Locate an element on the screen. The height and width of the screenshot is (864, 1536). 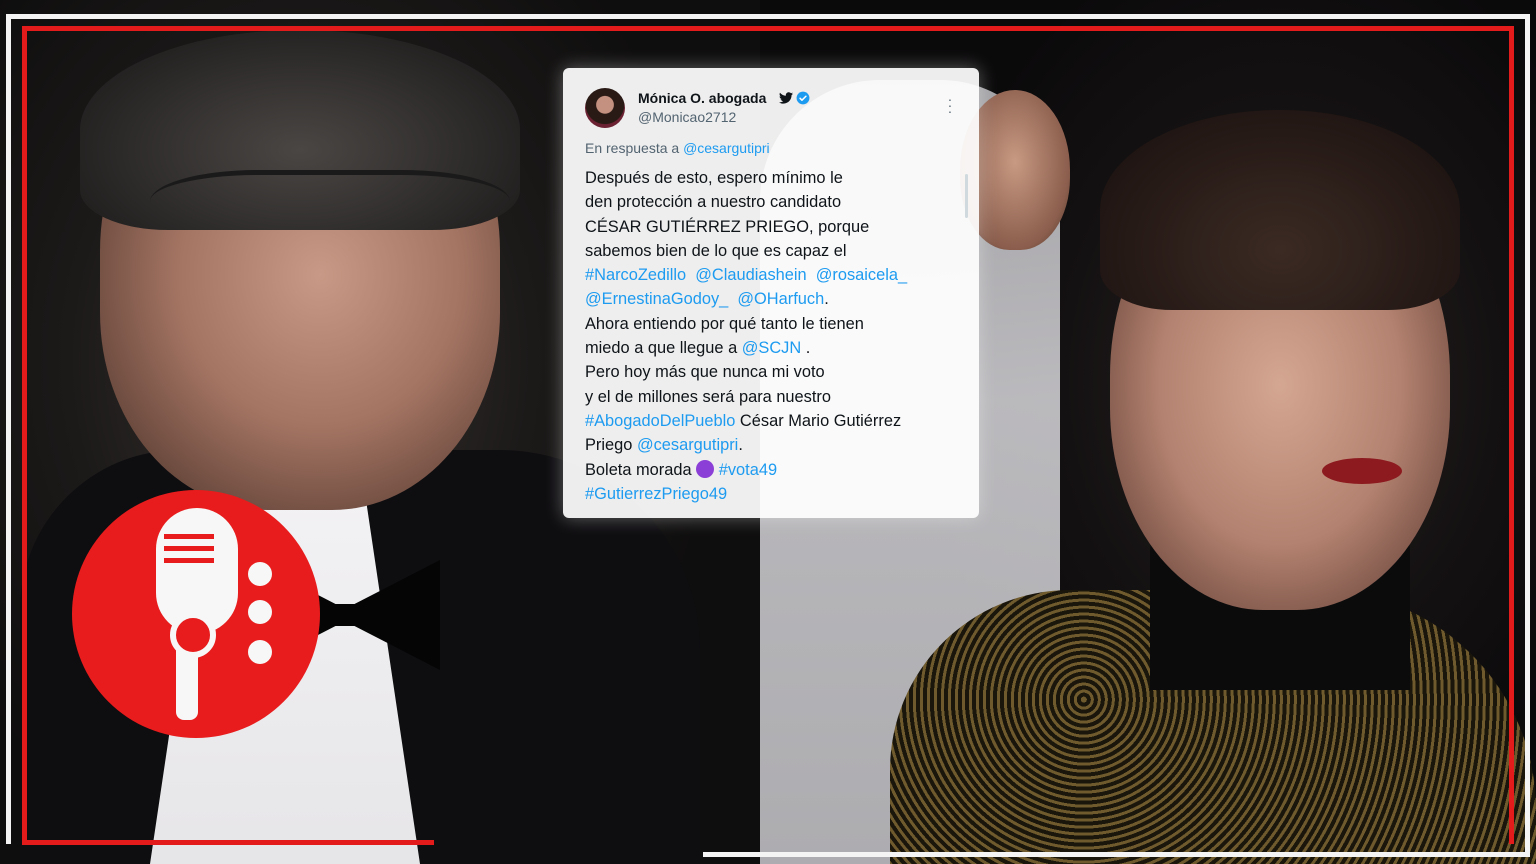
reply-prefix: En respuesta a is located at coordinates (632, 148).